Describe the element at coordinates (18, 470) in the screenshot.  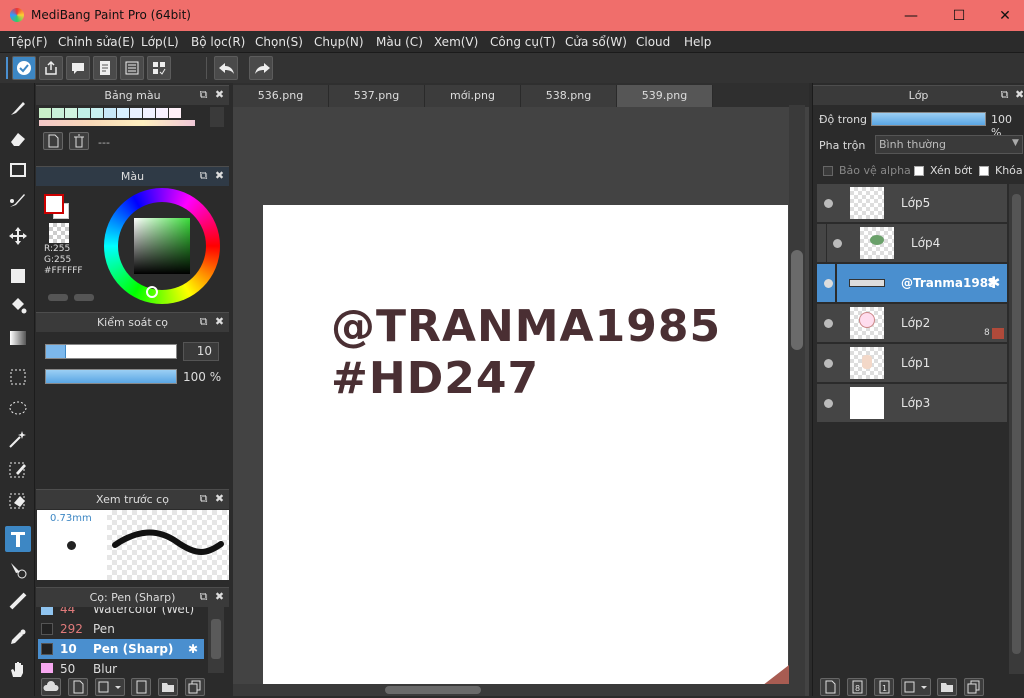
I see `tool-select-pen` at that location.